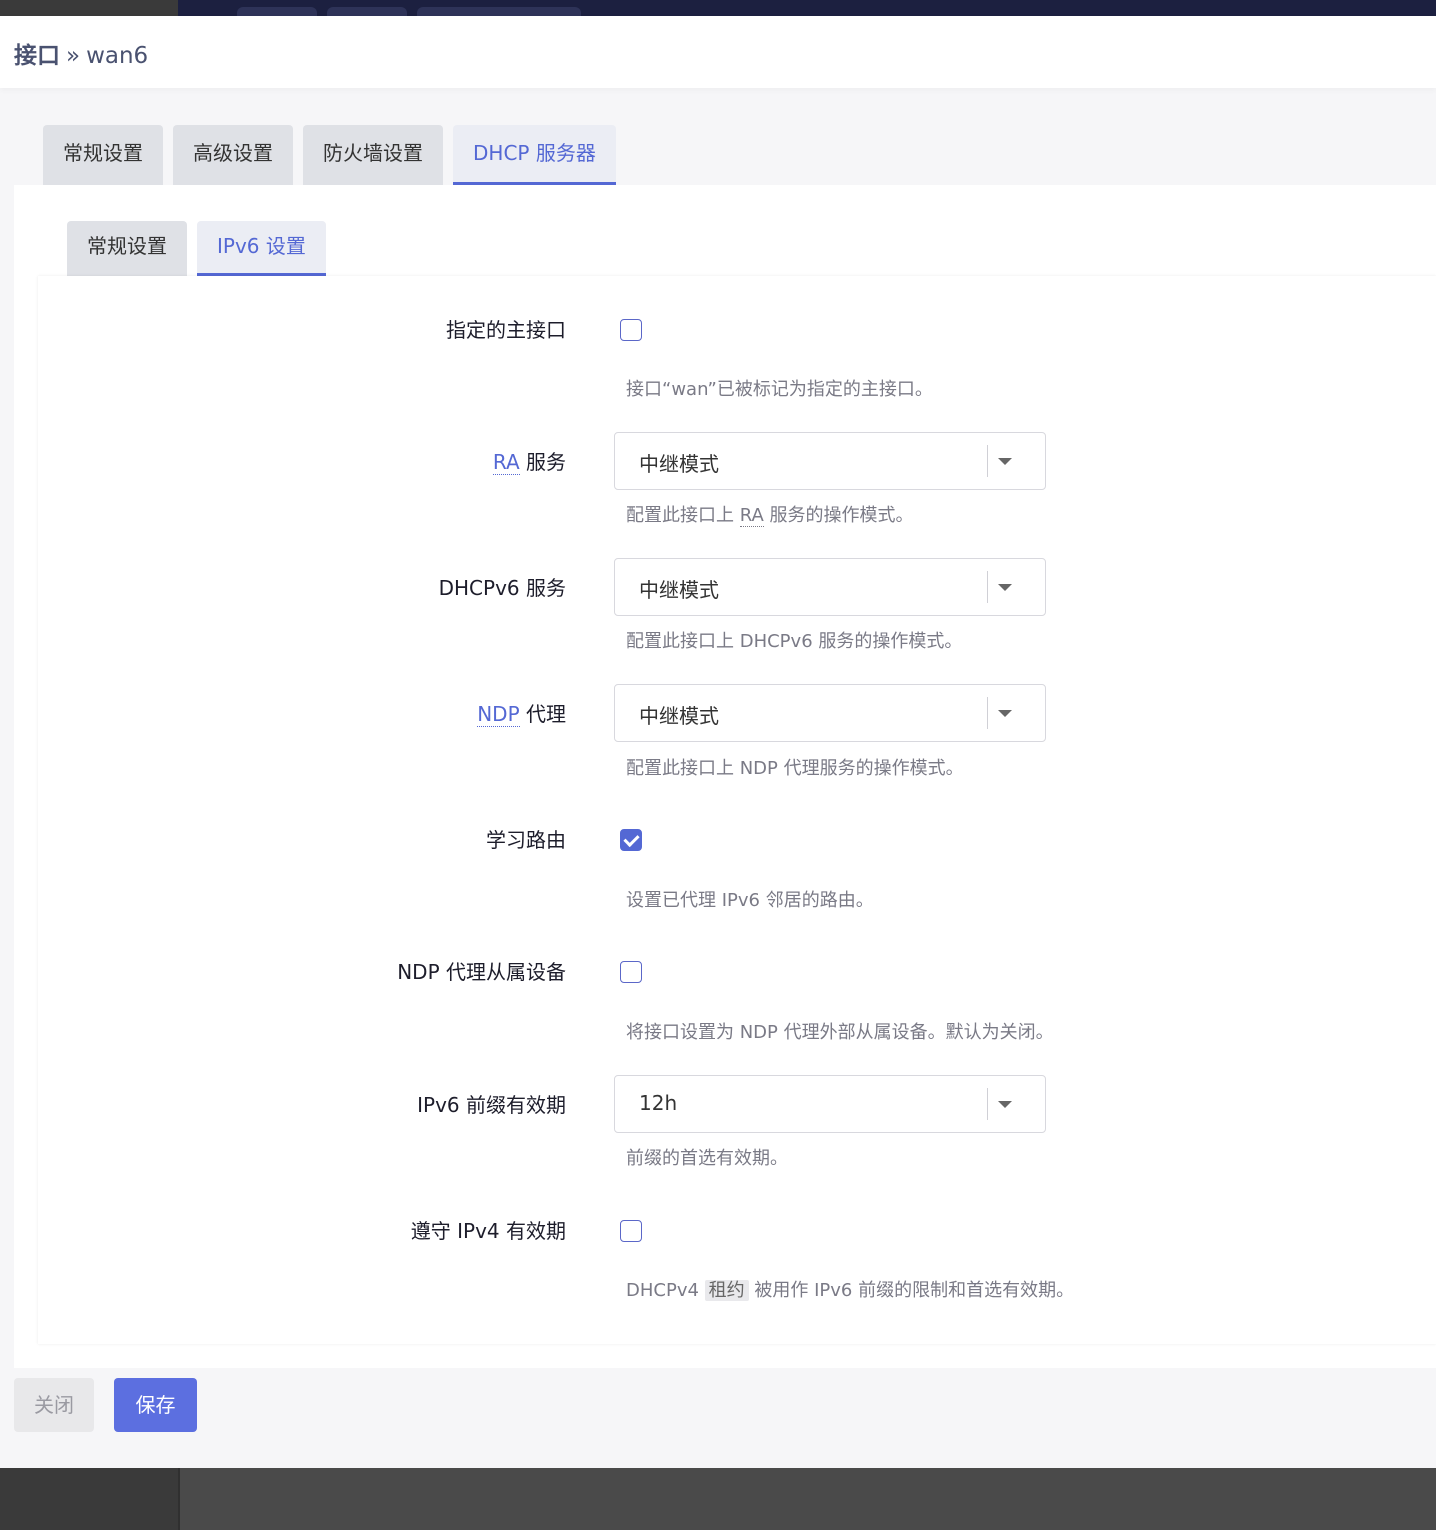 This screenshot has height=1530, width=1436. What do you see at coordinates (751, 516) in the screenshot?
I see `ra-help-abbr: RA` at bounding box center [751, 516].